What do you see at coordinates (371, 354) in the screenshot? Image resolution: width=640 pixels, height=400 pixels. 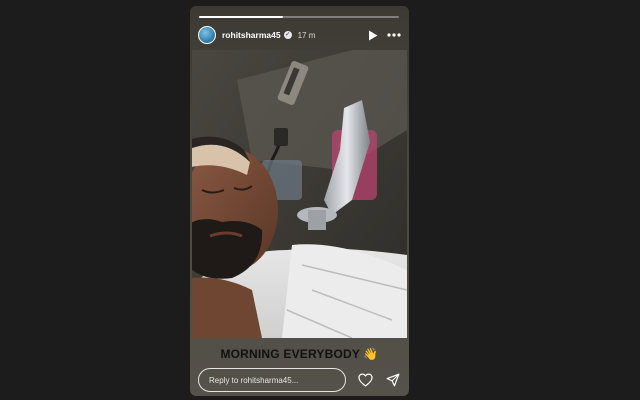 I see `wave-emoji: 👋` at bounding box center [371, 354].